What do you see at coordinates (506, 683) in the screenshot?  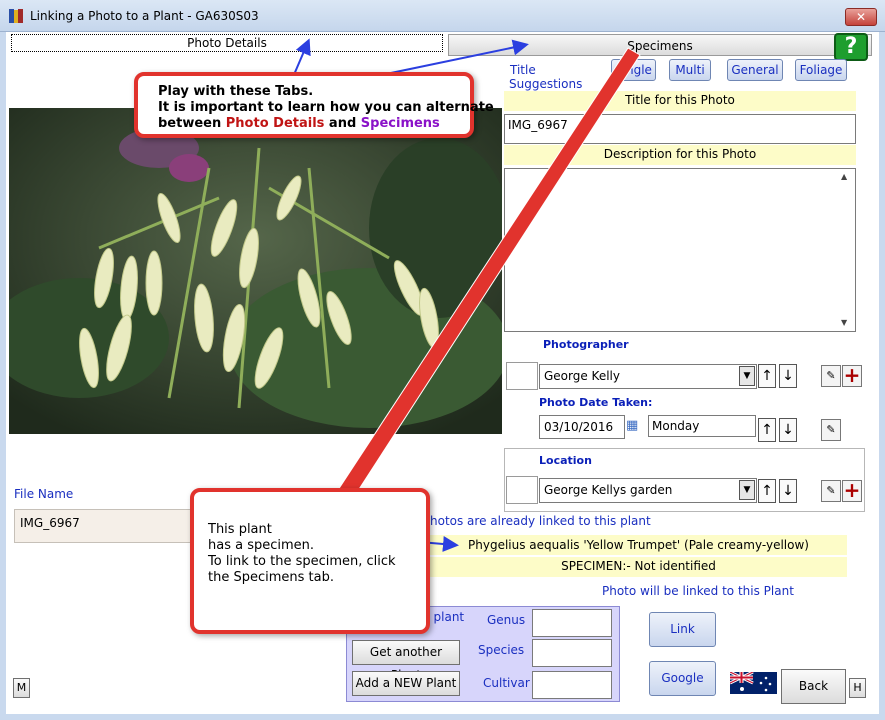 I see `cultivar-label: Cultivar` at bounding box center [506, 683].